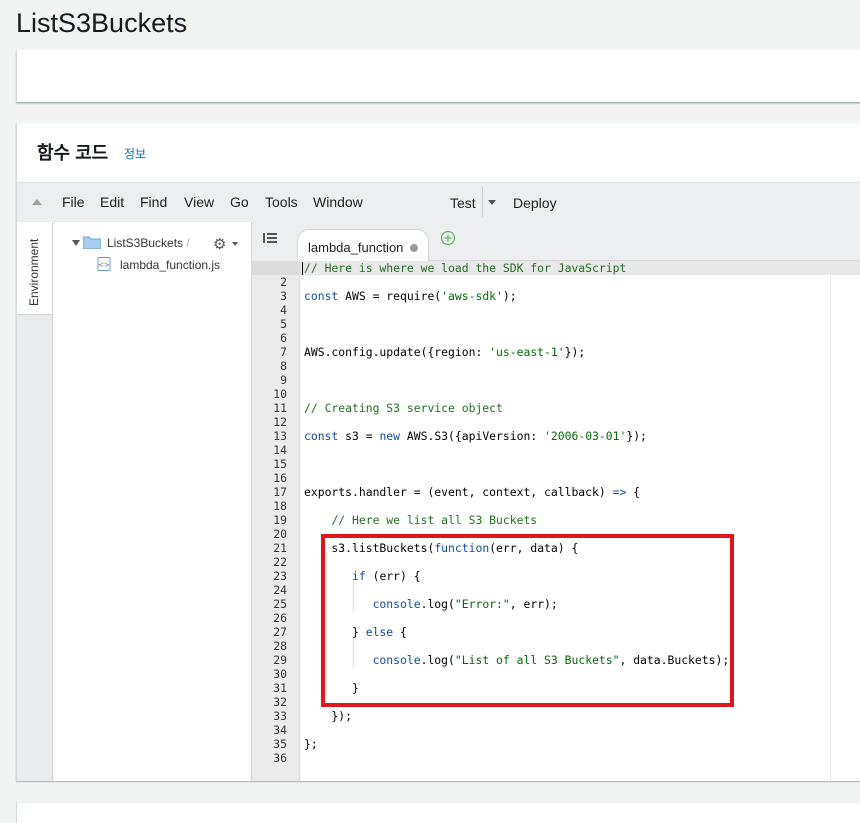 The width and height of the screenshot is (860, 823). Describe the element at coordinates (280, 478) in the screenshot. I see `line-number: 16` at that location.